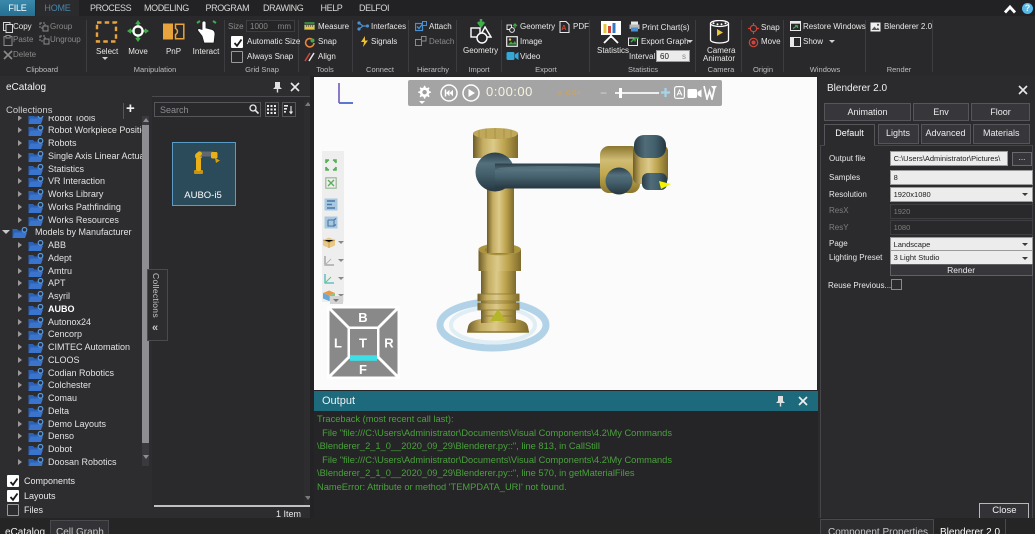 The image size is (1035, 534). What do you see at coordinates (363, 343) in the screenshot?
I see `svg-text: T` at bounding box center [363, 343].